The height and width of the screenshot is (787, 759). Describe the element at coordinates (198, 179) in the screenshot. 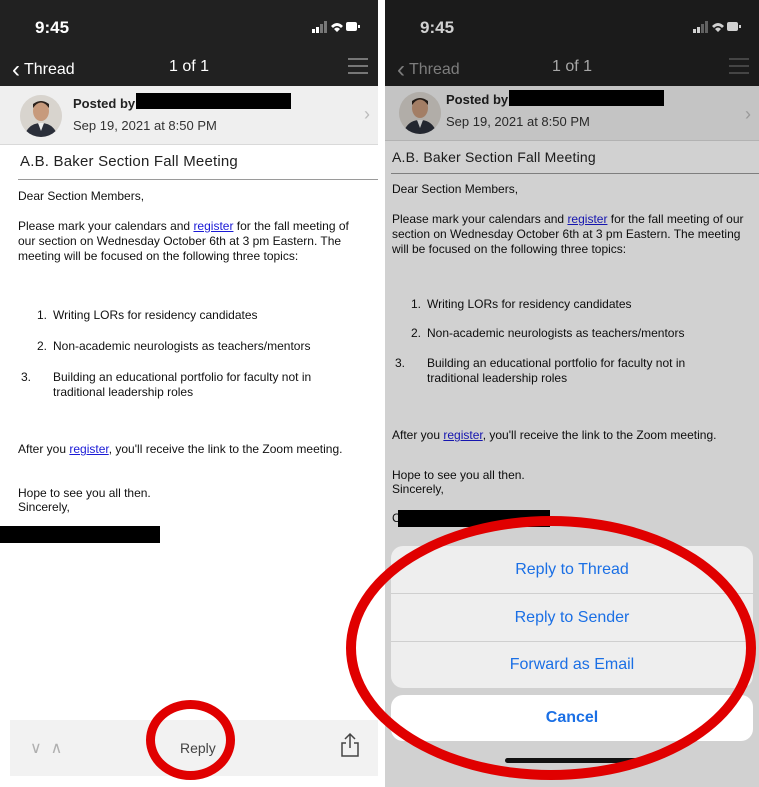

I see `divider` at that location.